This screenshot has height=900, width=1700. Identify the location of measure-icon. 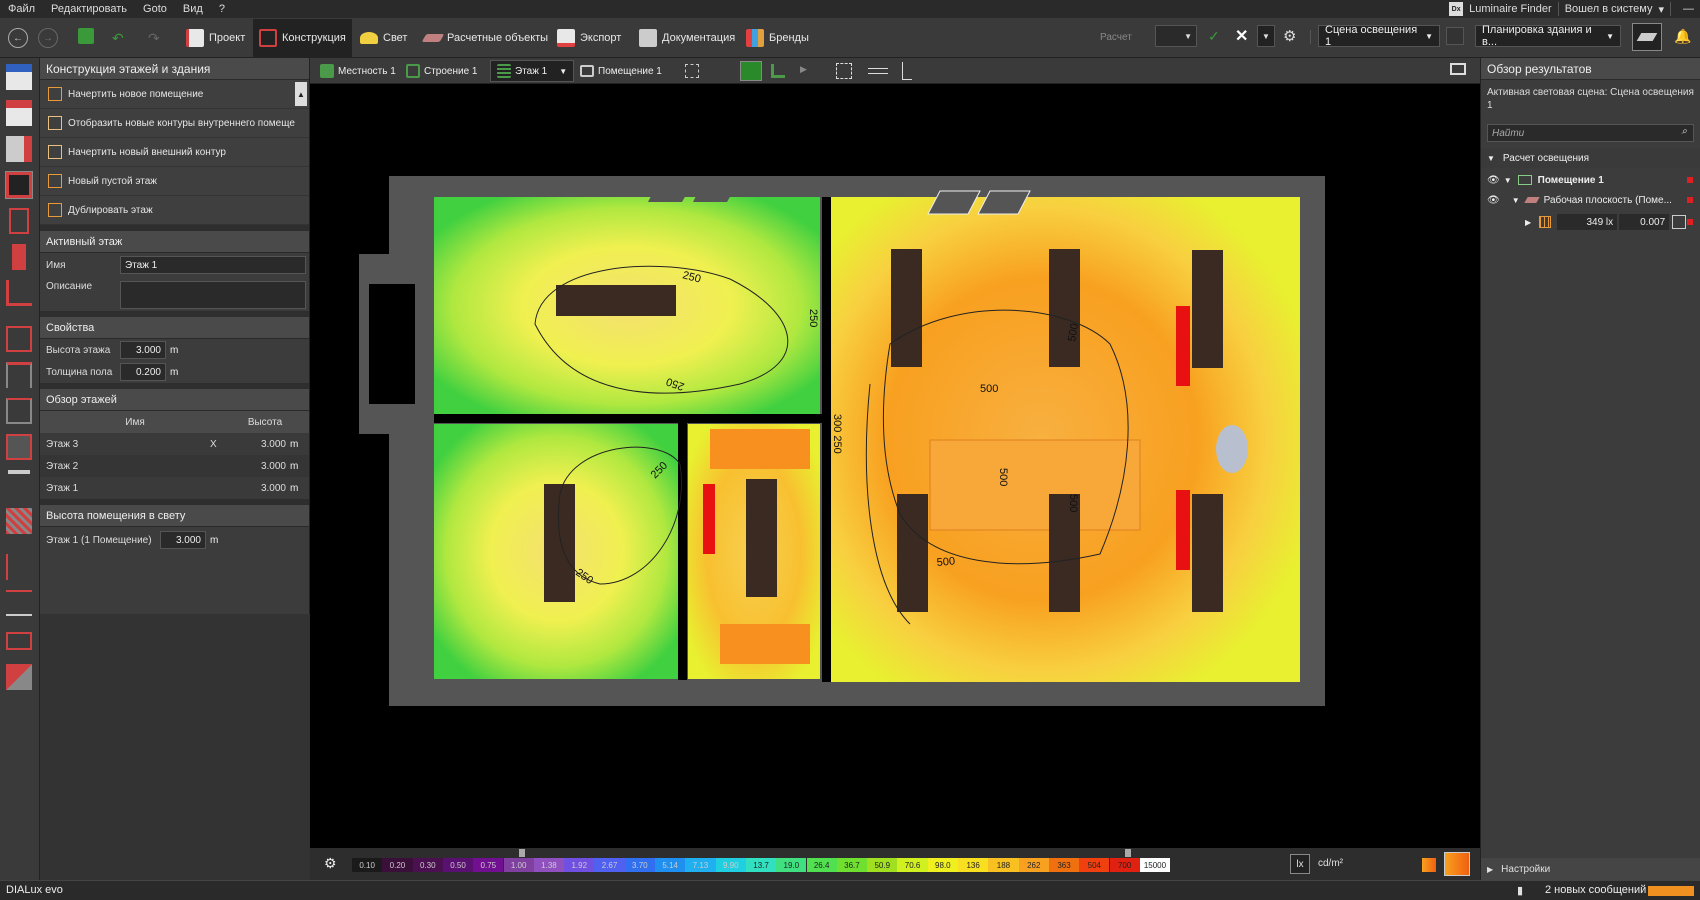
(19, 677).